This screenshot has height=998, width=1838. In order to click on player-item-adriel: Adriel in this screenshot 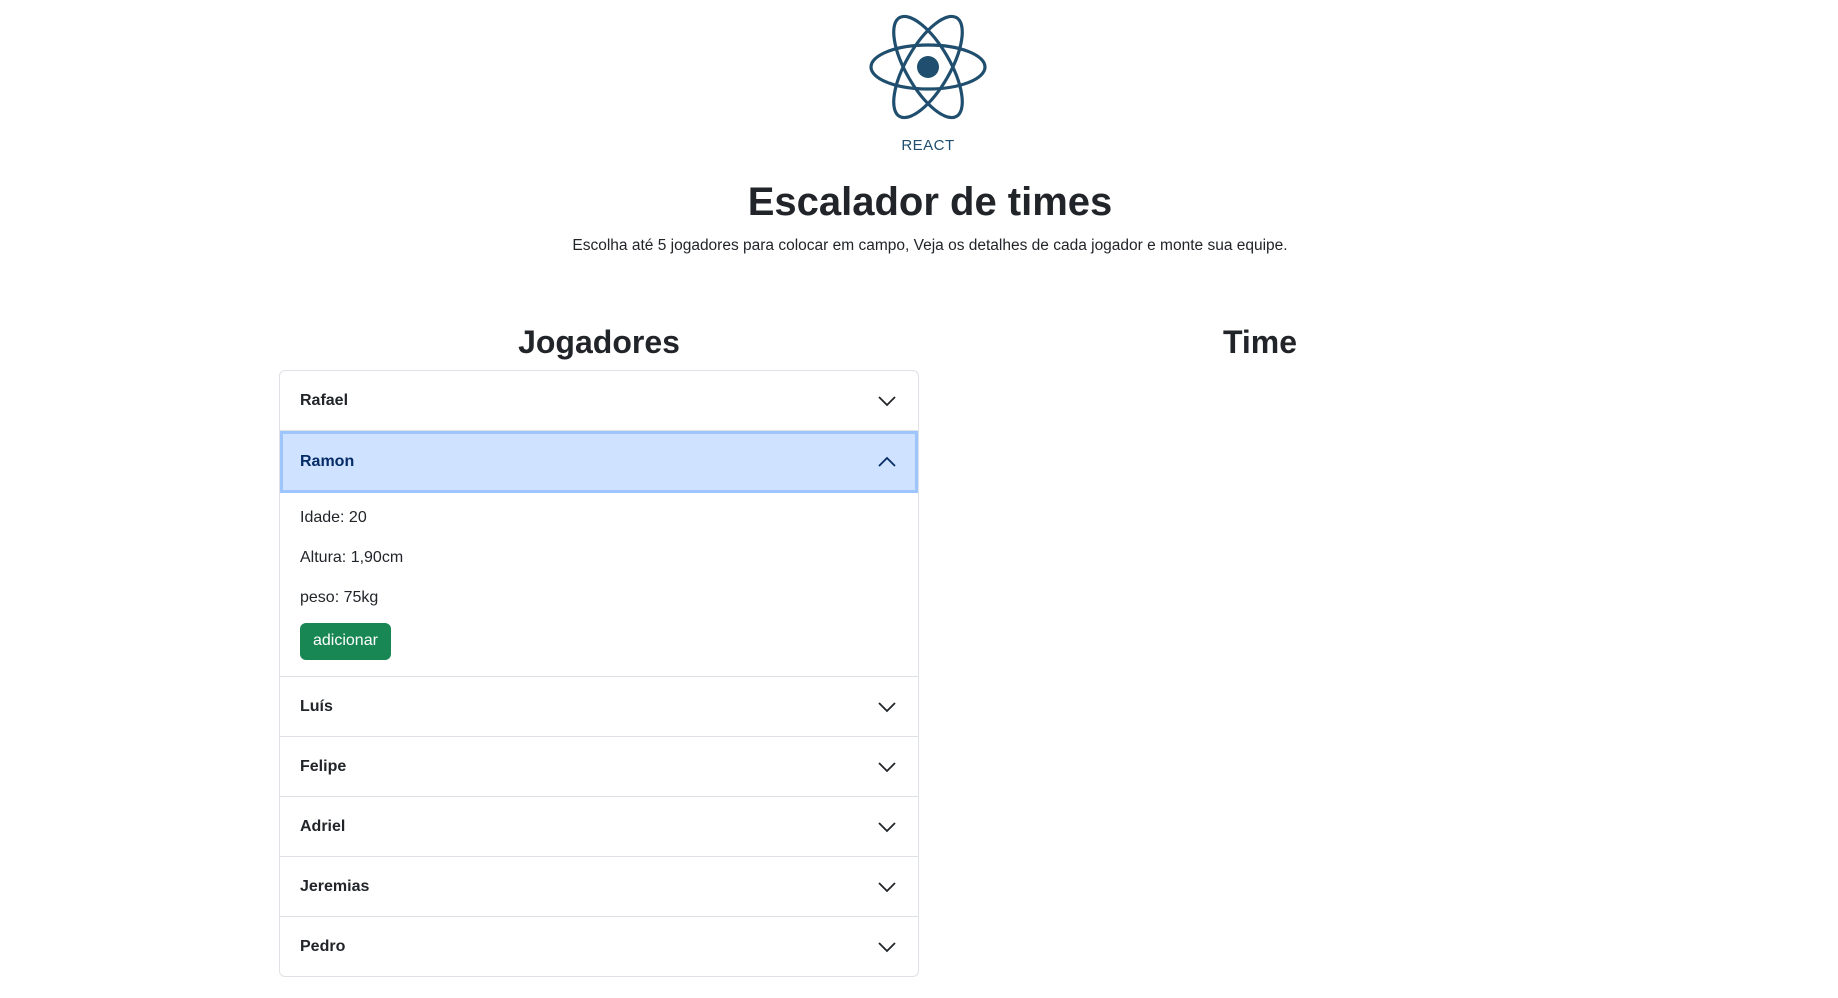, I will do `click(599, 826)`.